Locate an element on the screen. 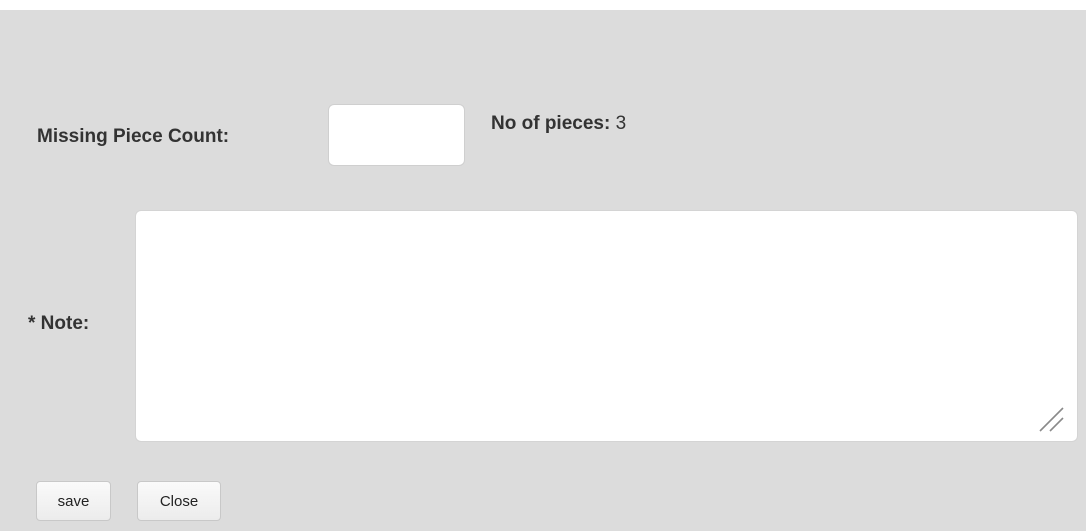  missing-piece-count-label: Missing Piece Count: is located at coordinates (133, 136).